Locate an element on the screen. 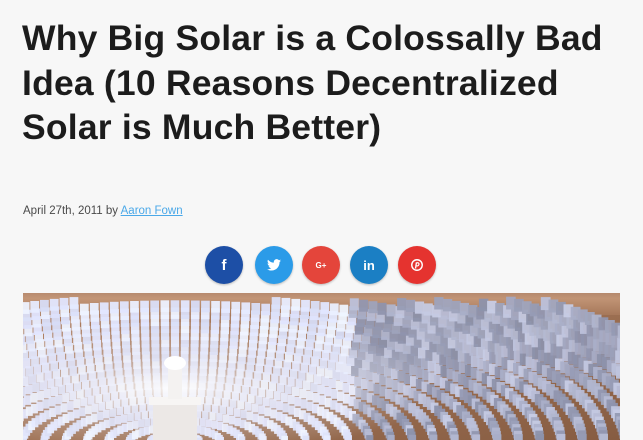 The height and width of the screenshot is (440, 643). twitter-icon is located at coordinates (274, 265).